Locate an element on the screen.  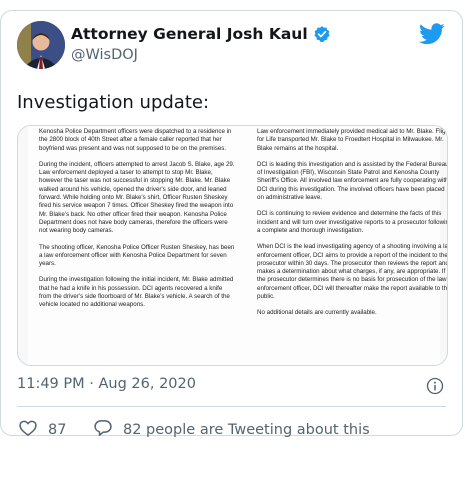
like-count: 87 is located at coordinates (57, 430).